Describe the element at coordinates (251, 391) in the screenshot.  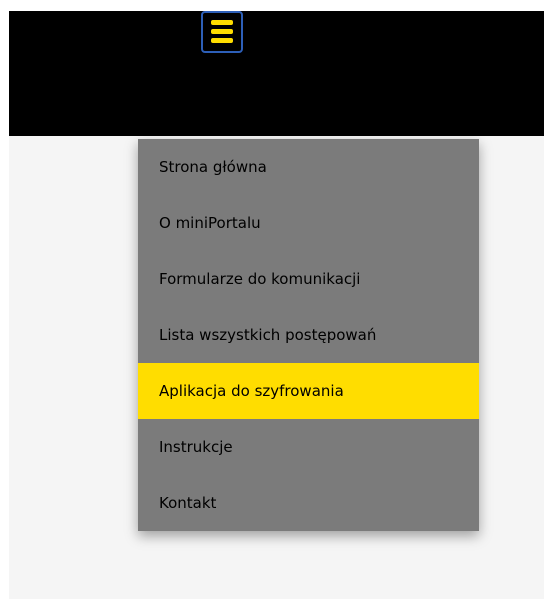
I see `menu-item-label: Aplikacja do szyfrowania` at that location.